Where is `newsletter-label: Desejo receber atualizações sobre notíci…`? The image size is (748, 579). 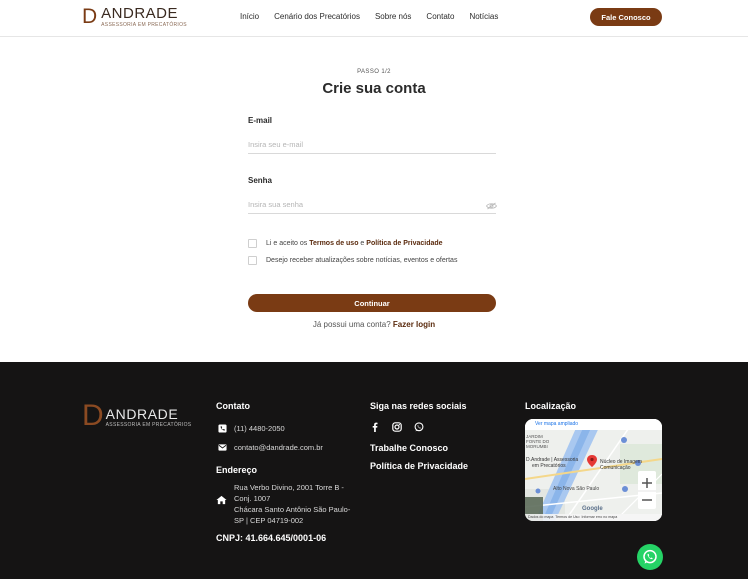 newsletter-label: Desejo receber atualizações sobre notíci… is located at coordinates (362, 260).